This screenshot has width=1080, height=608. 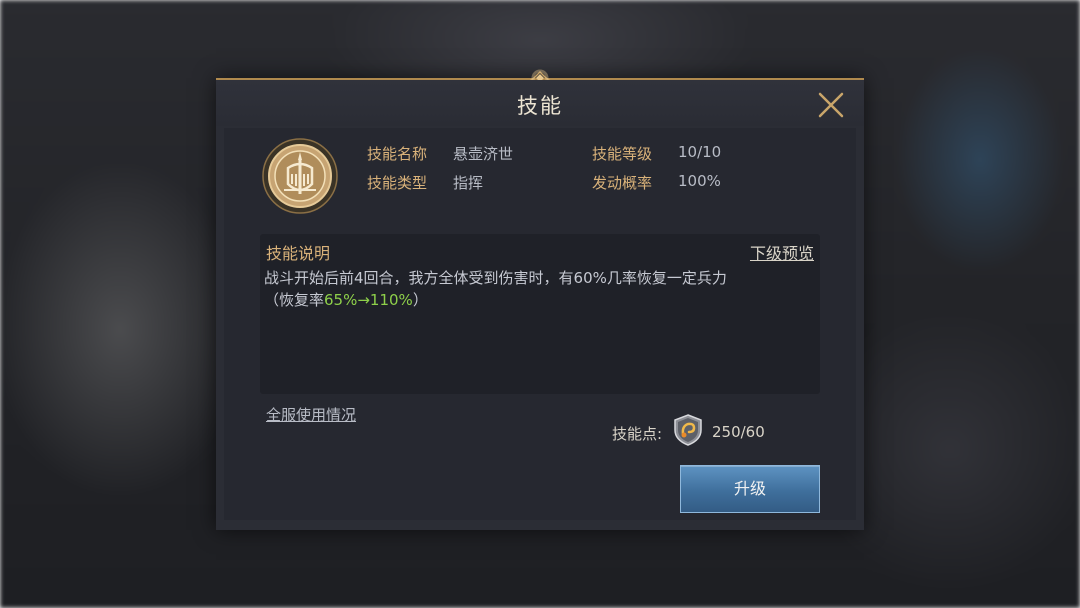 I want to click on skill-level-value: 10/10, so click(x=700, y=152).